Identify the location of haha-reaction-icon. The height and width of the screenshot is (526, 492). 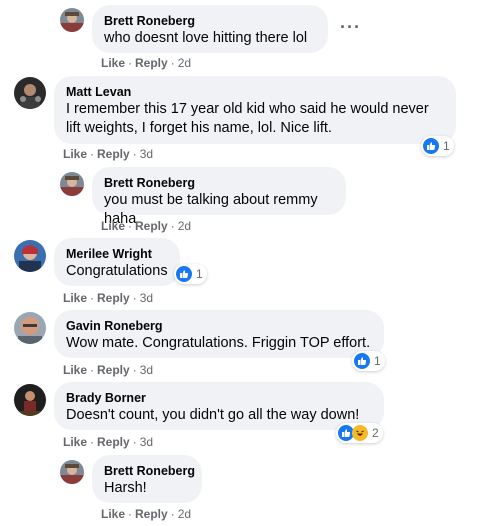
(360, 433).